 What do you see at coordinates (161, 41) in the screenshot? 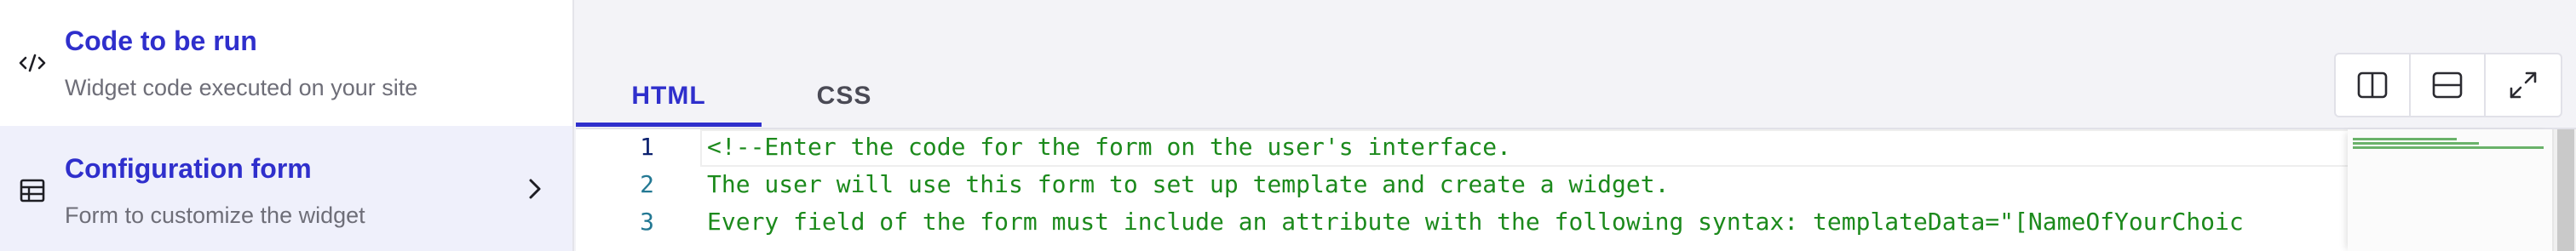
I see `sidebar-item-title: Code to be run` at bounding box center [161, 41].